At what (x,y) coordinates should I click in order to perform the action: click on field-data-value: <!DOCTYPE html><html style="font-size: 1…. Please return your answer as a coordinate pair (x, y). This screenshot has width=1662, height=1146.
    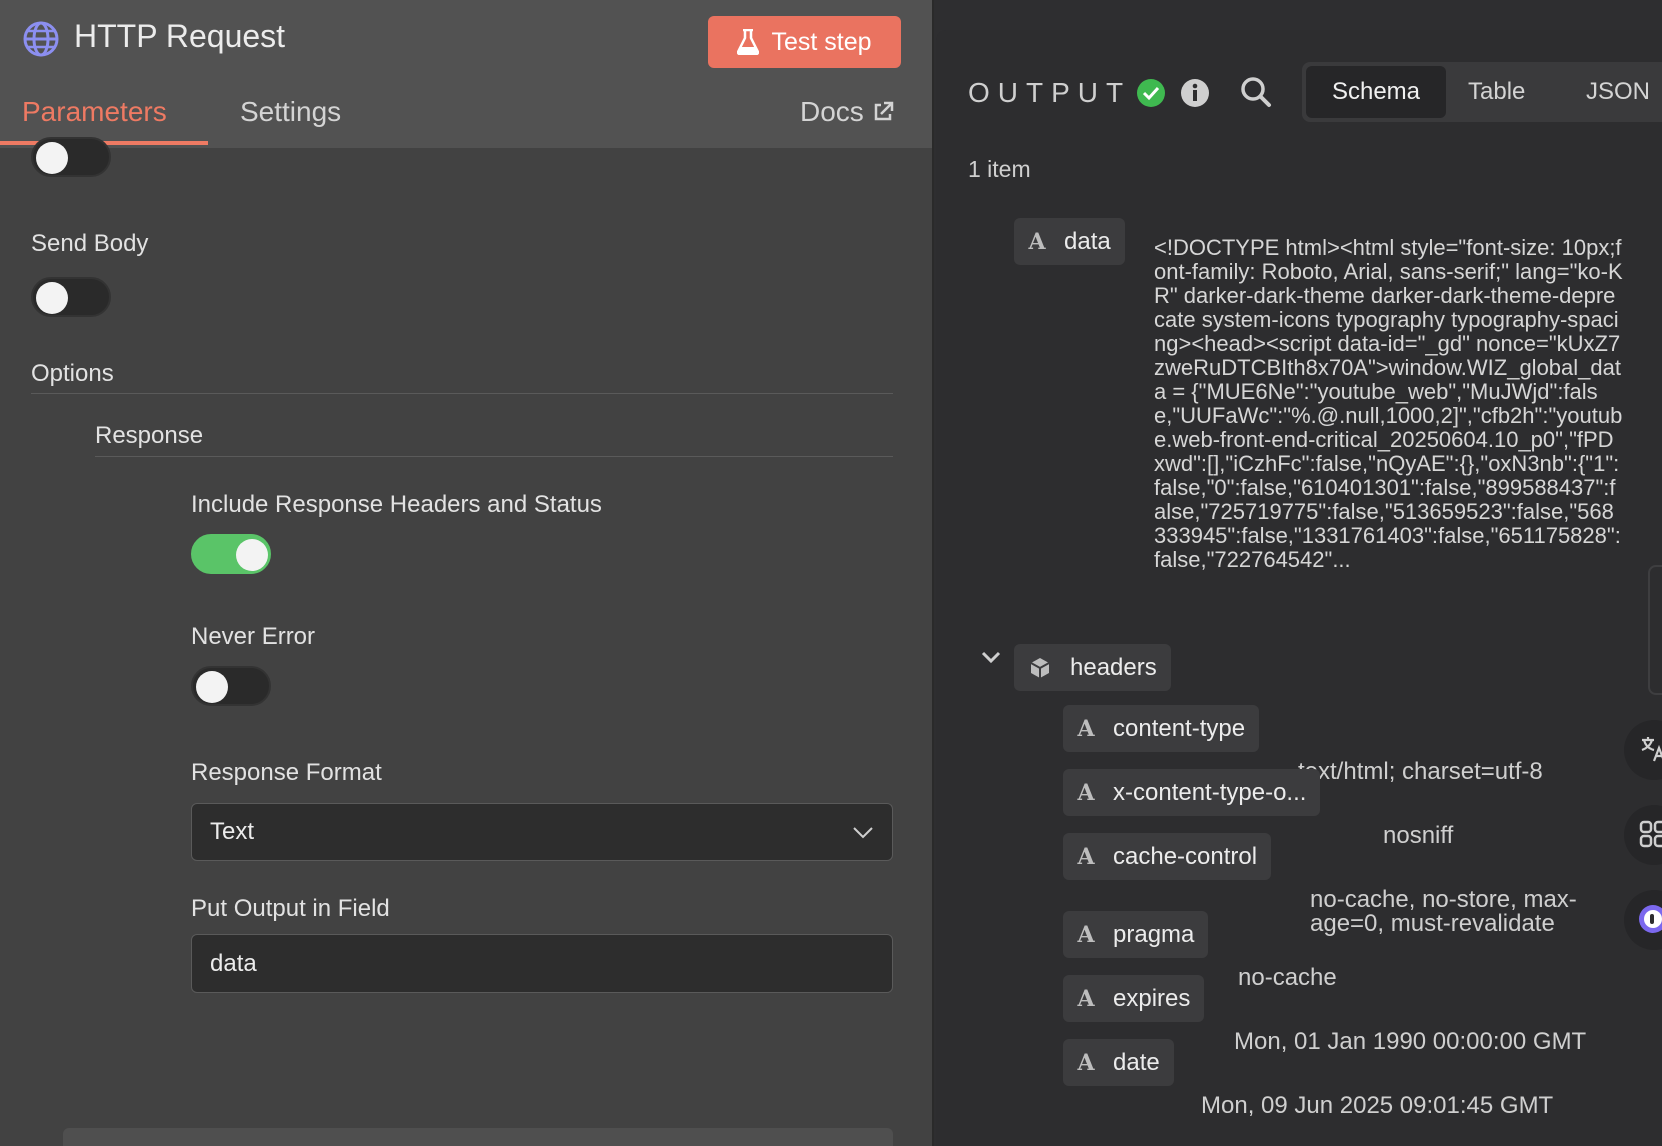
    Looking at the image, I should click on (1388, 403).